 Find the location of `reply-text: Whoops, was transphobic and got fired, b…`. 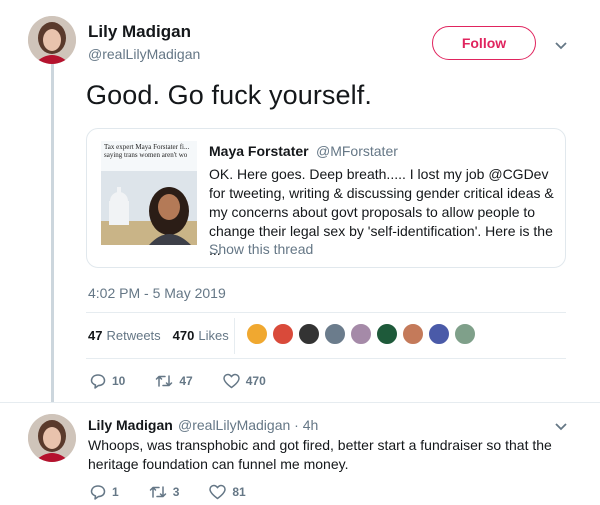

reply-text: Whoops, was transphobic and got fired, b… is located at coordinates (320, 454).